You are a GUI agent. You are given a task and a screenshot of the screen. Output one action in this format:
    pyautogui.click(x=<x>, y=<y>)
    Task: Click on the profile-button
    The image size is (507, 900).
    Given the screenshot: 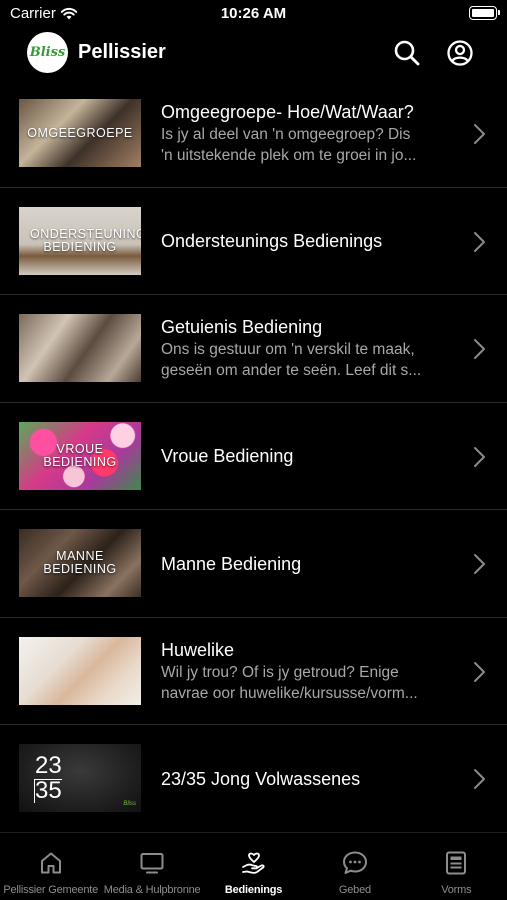 What is the action you would take?
    pyautogui.click(x=460, y=53)
    